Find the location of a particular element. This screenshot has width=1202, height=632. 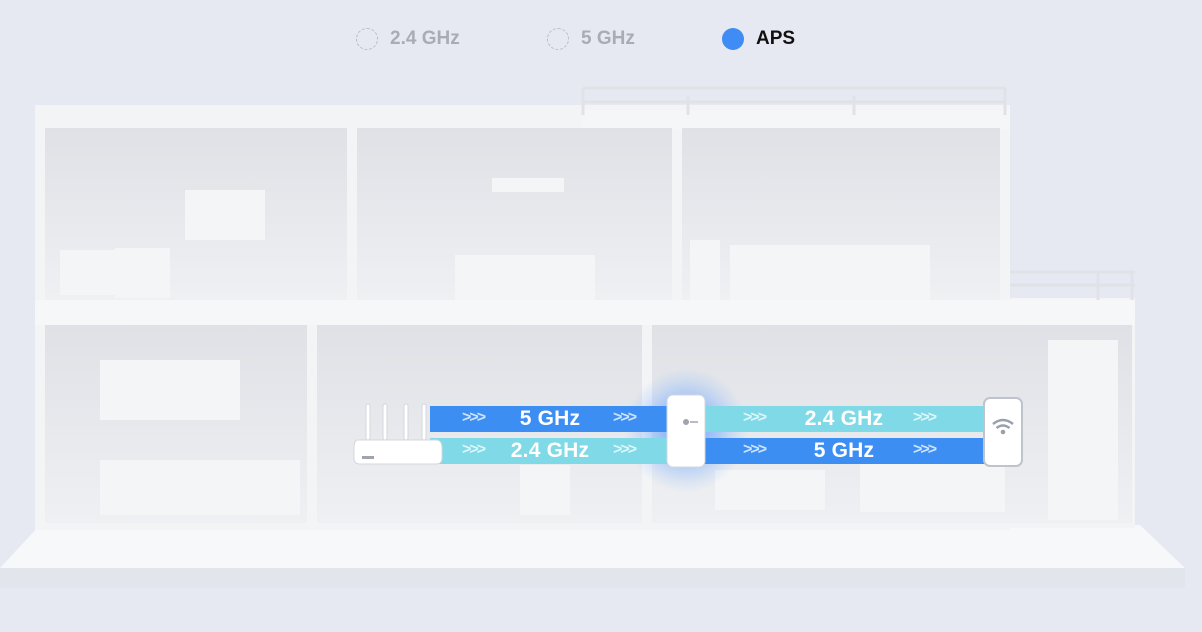

phone-wifi-icon is located at coordinates (1003, 432).